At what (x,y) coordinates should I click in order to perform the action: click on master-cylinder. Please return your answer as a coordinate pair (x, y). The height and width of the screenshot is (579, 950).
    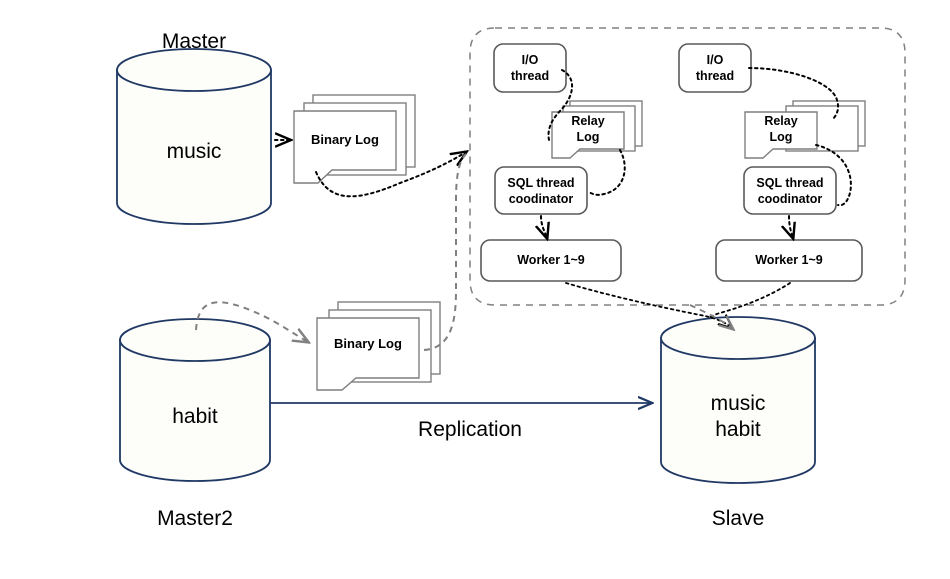
    Looking at the image, I should click on (194, 136).